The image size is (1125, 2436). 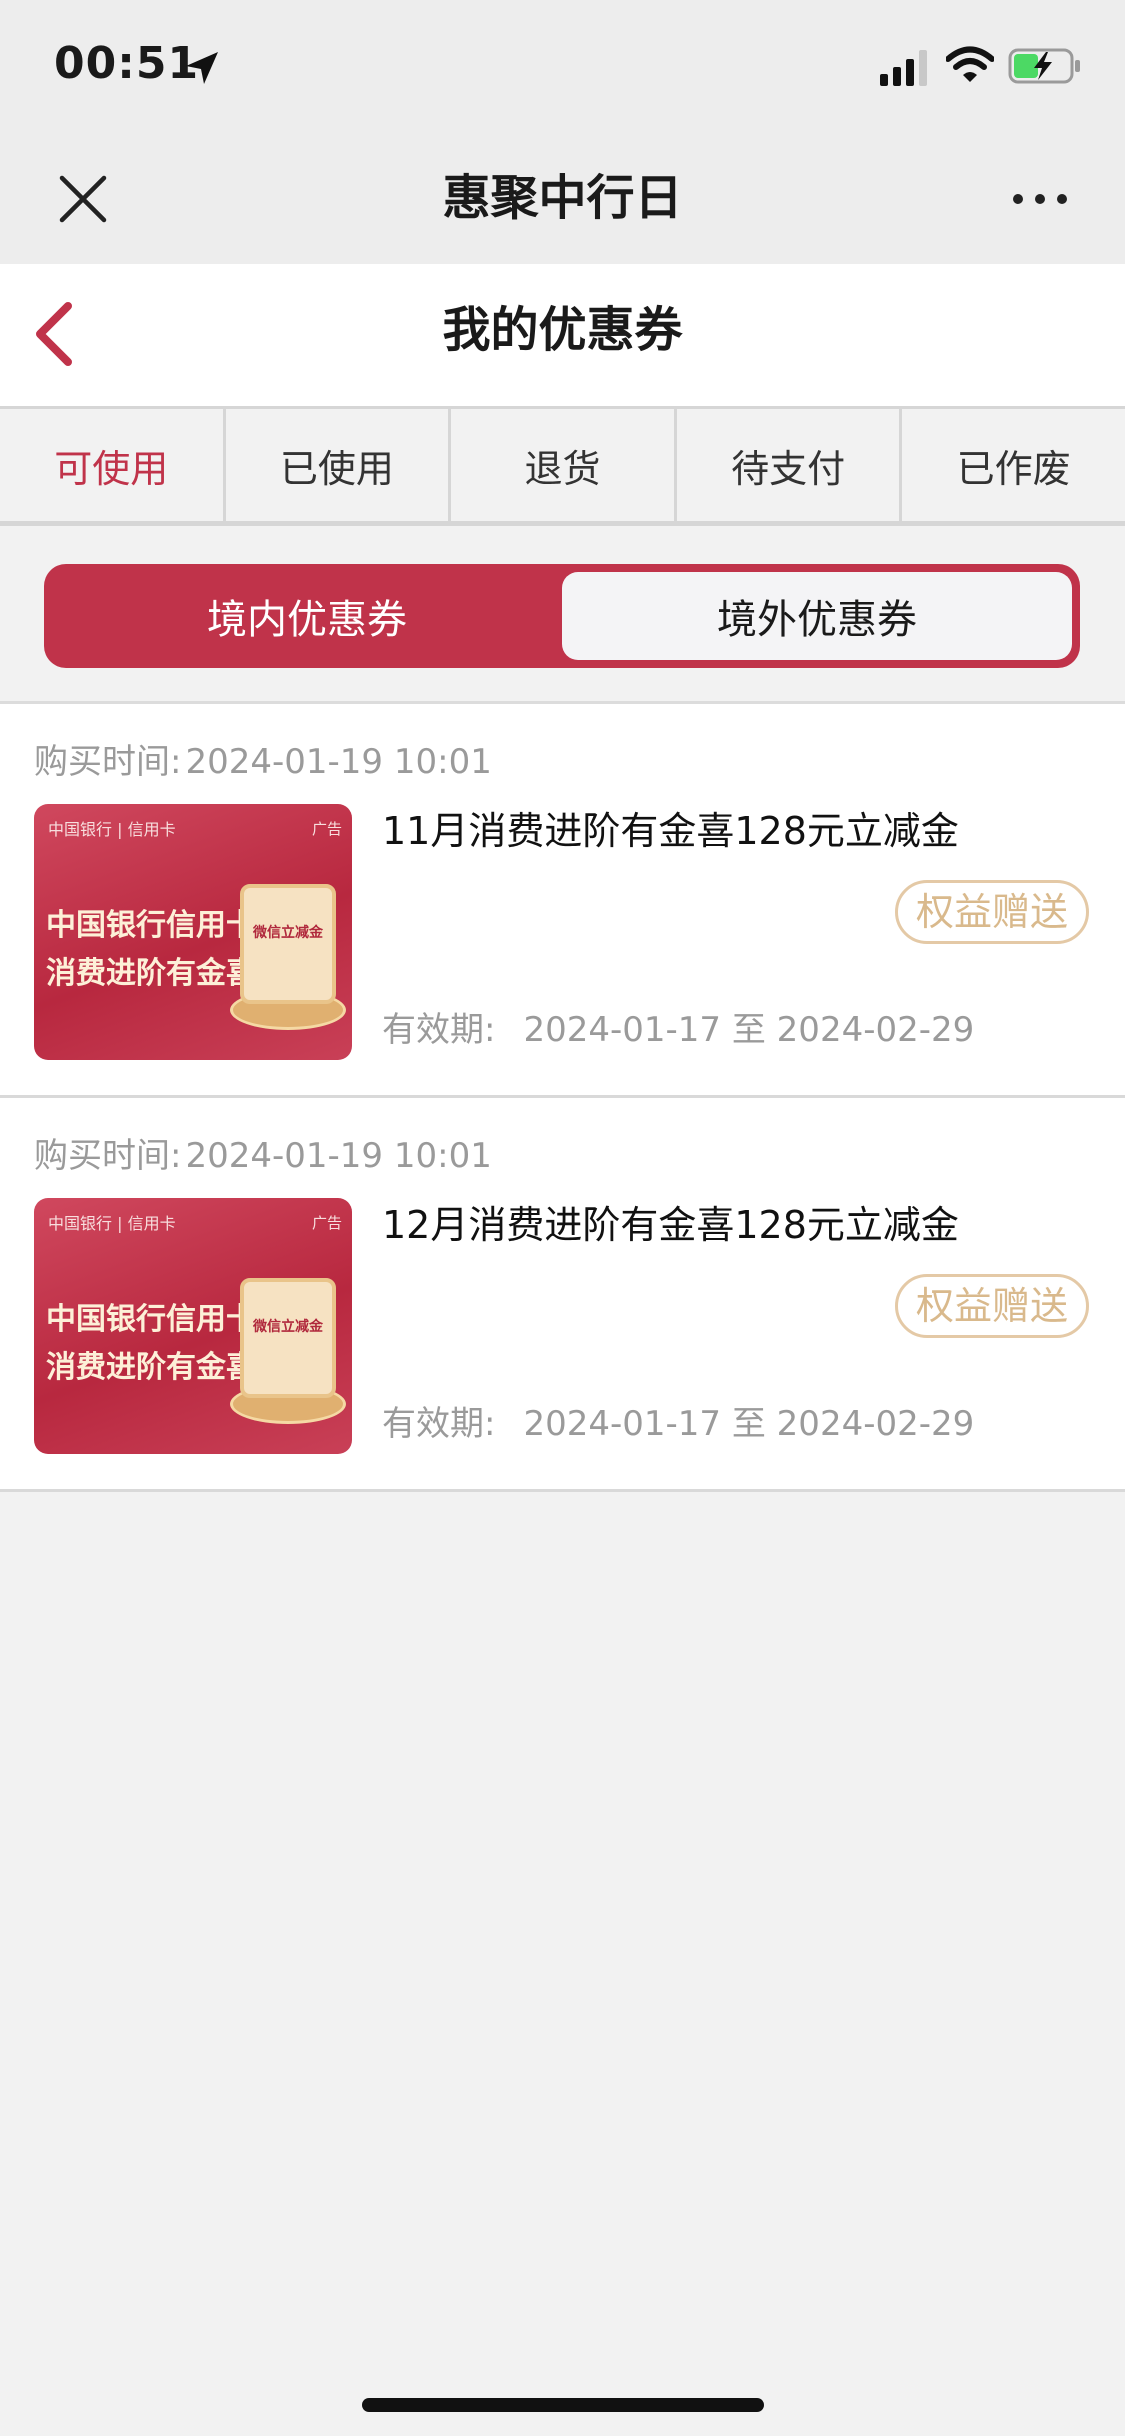 I want to click on segment-section: 境内优惠券 境外优惠券, so click(x=562, y=615).